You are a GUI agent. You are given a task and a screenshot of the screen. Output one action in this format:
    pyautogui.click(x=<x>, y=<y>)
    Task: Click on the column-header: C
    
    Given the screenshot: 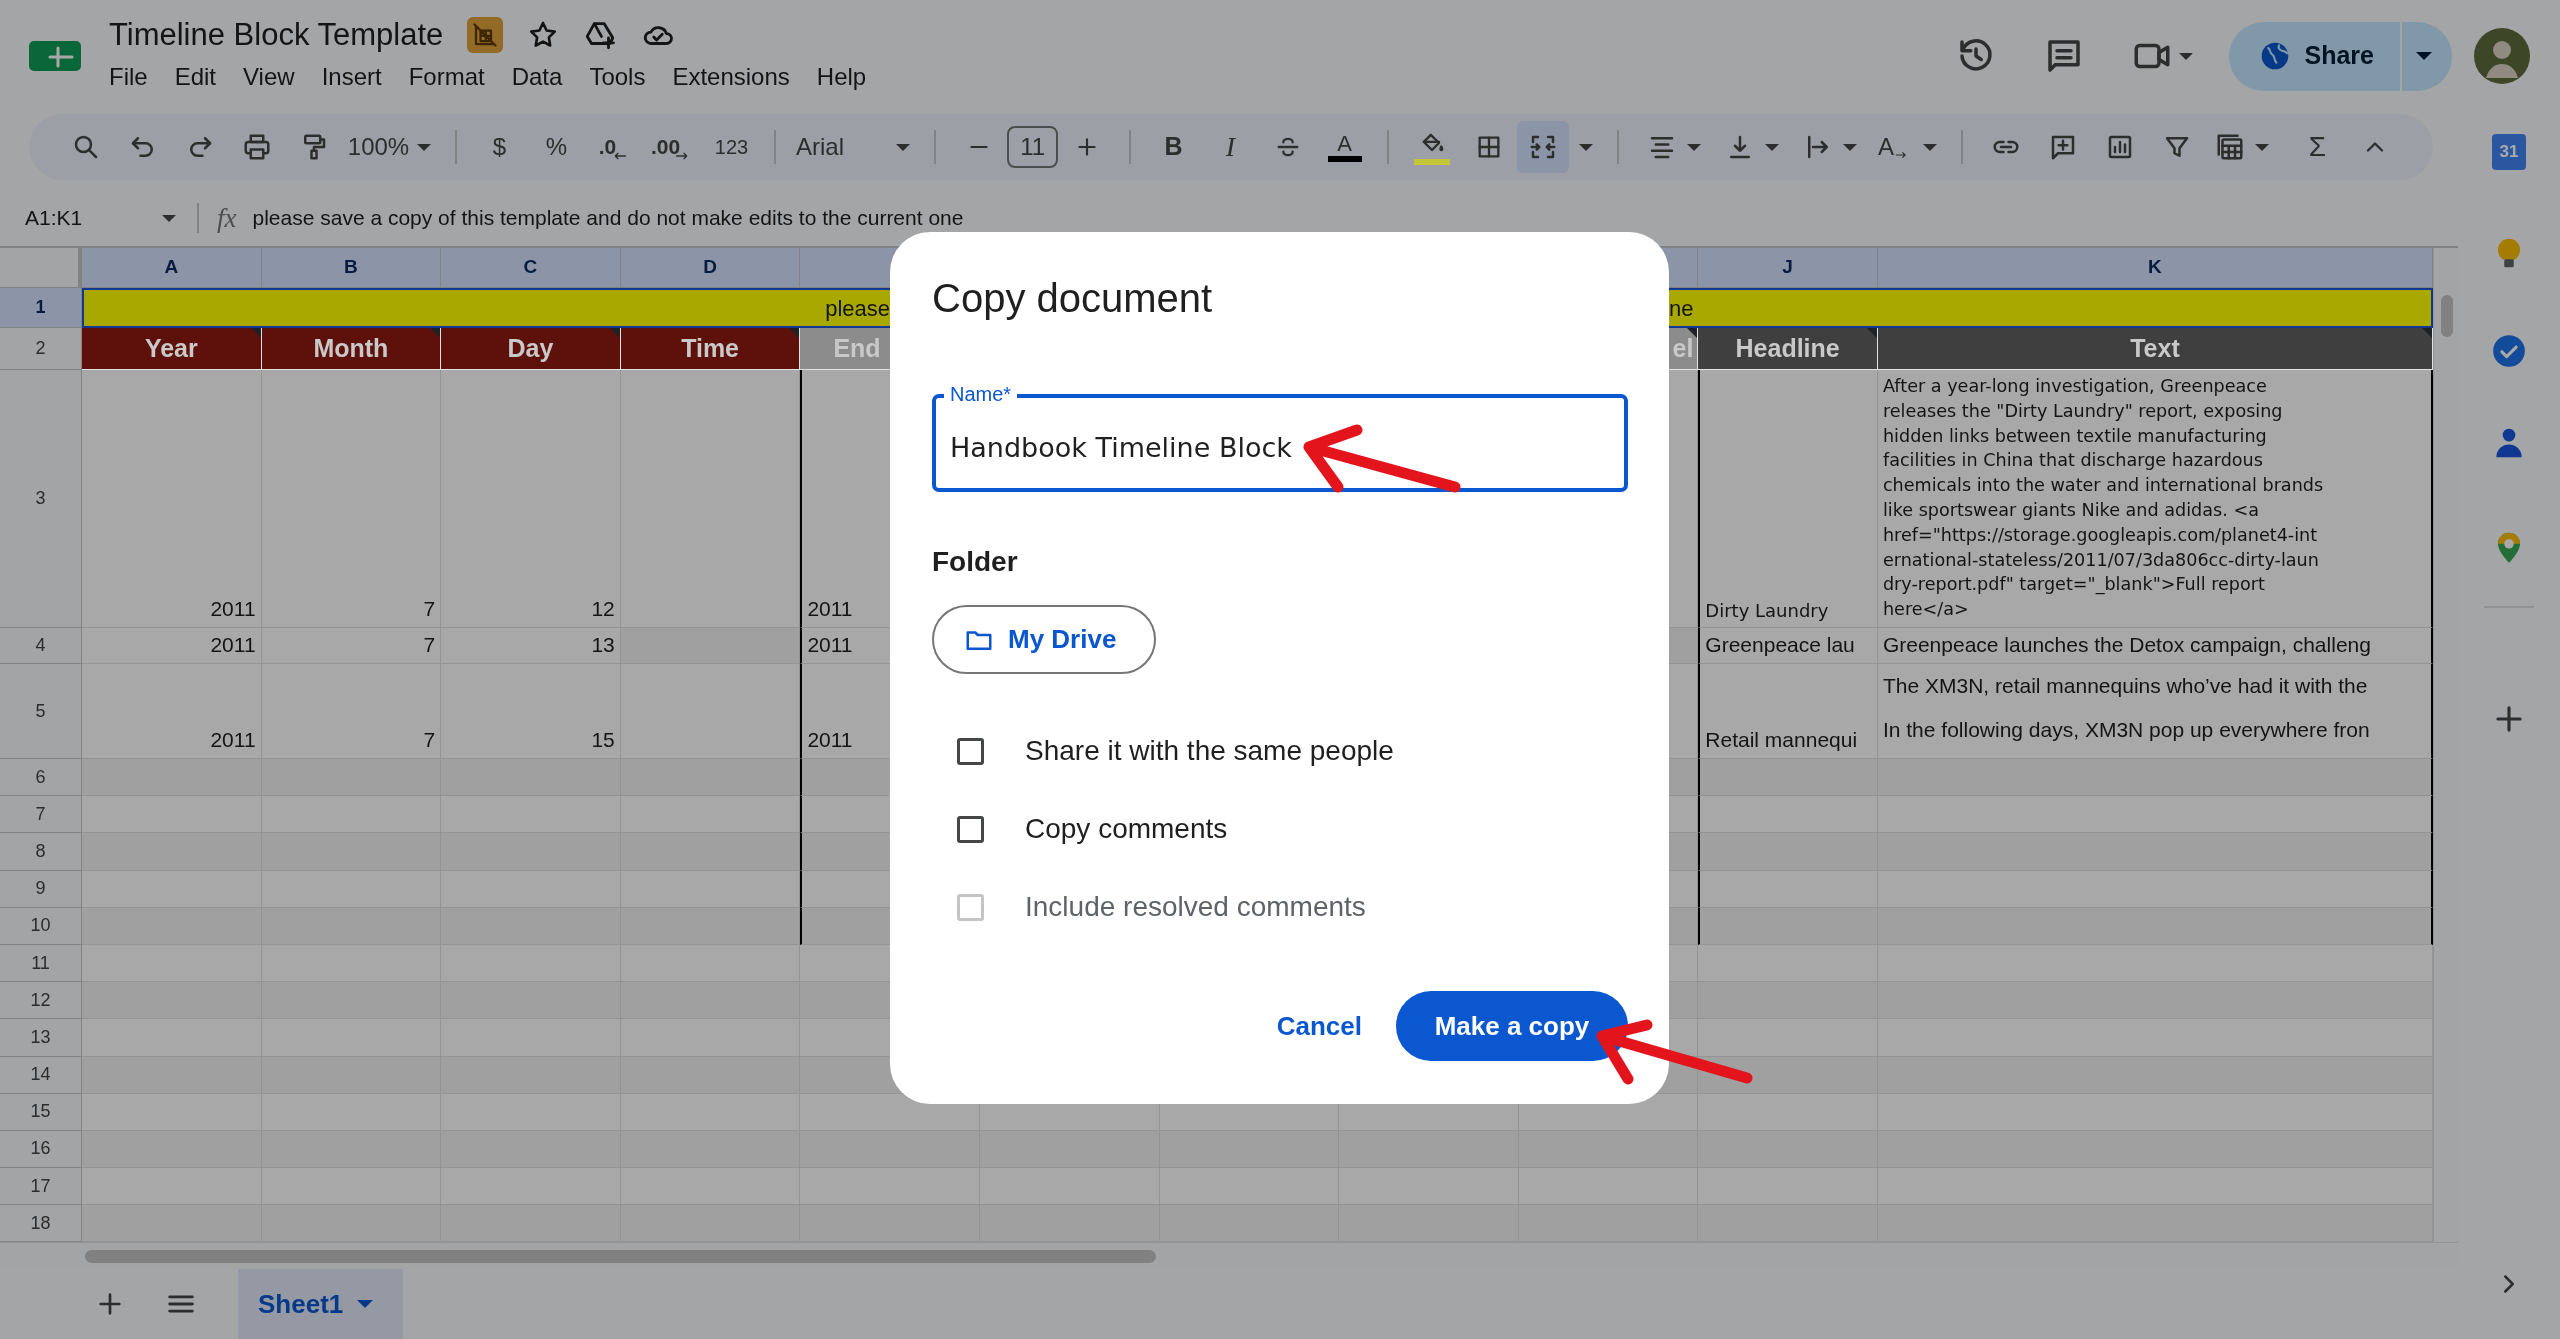 What is the action you would take?
    pyautogui.click(x=531, y=268)
    